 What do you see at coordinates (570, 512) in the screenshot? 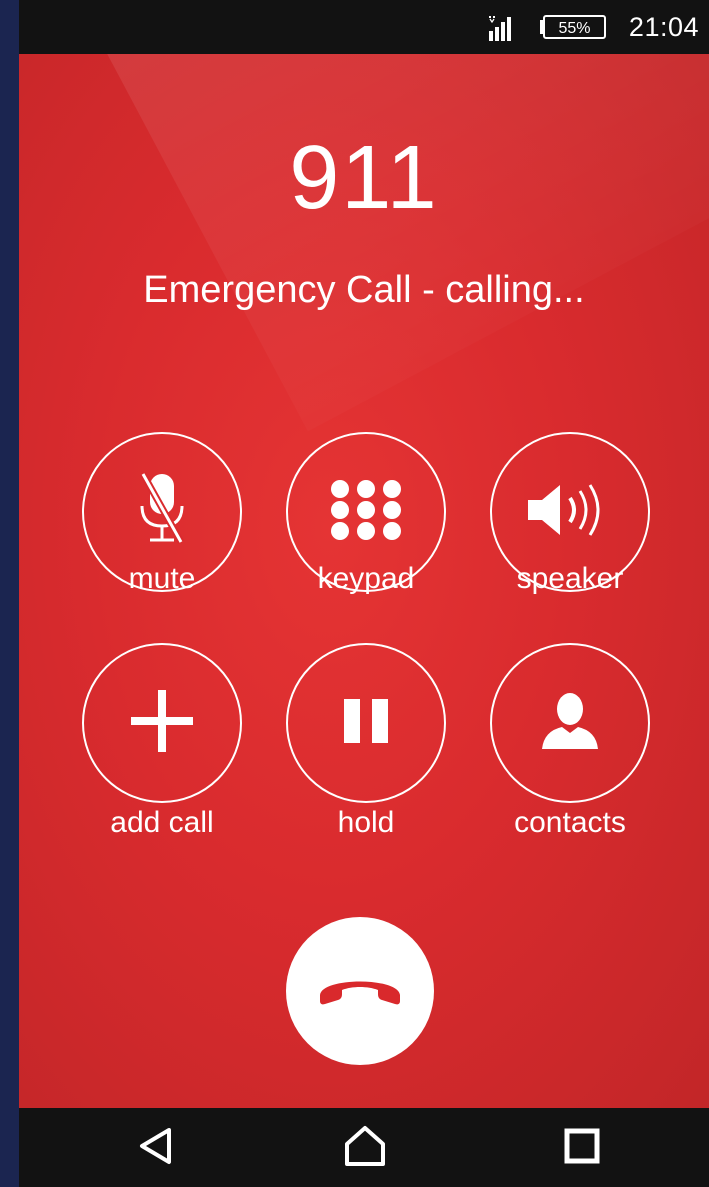
I see `speaker-volume-icon` at bounding box center [570, 512].